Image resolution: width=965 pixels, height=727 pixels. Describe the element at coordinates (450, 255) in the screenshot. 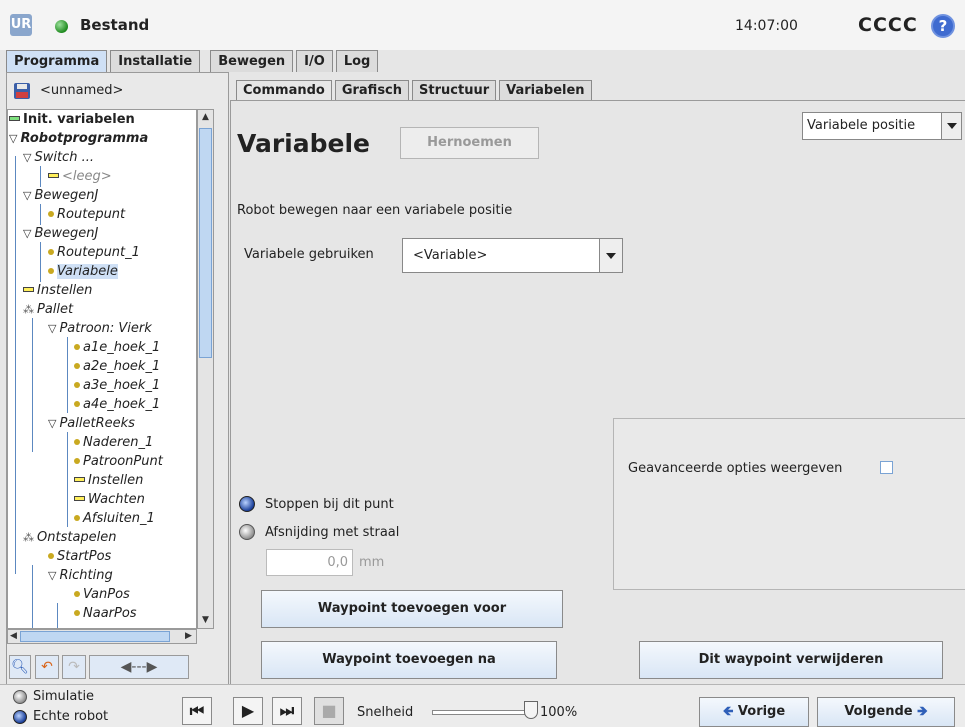

I see `variable-select-value: <Variable>` at that location.